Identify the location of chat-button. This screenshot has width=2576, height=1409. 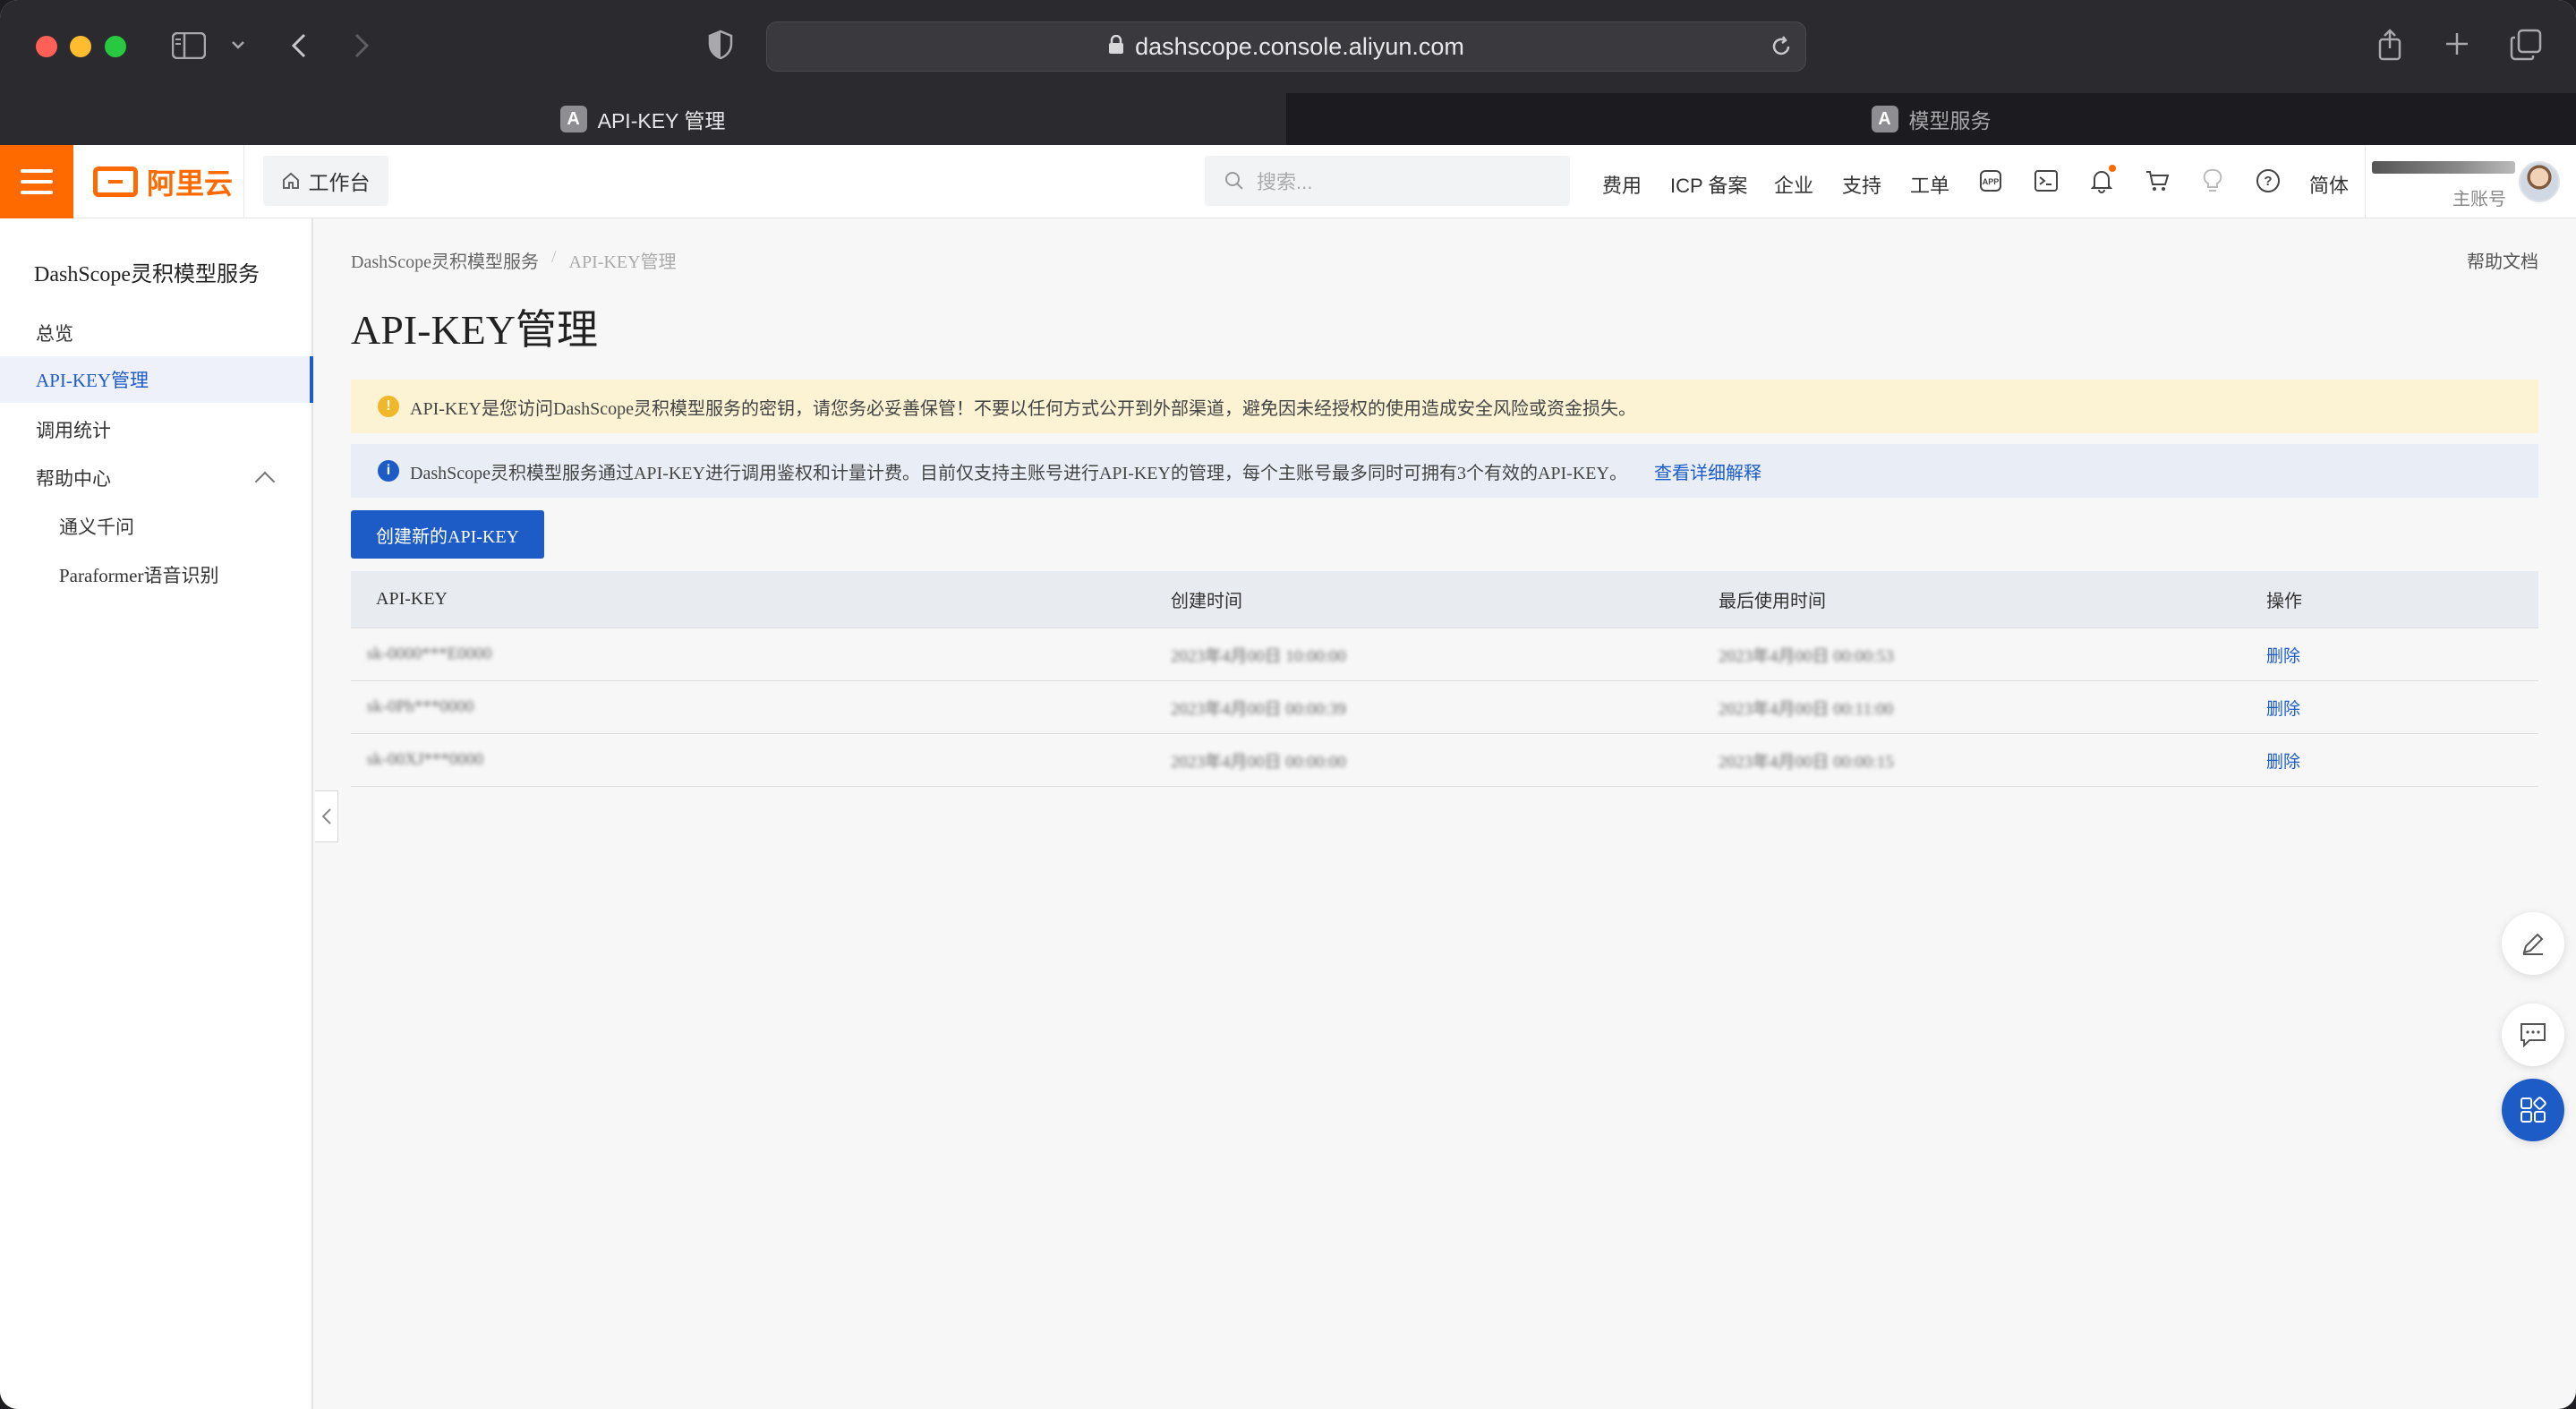
(2533, 1034).